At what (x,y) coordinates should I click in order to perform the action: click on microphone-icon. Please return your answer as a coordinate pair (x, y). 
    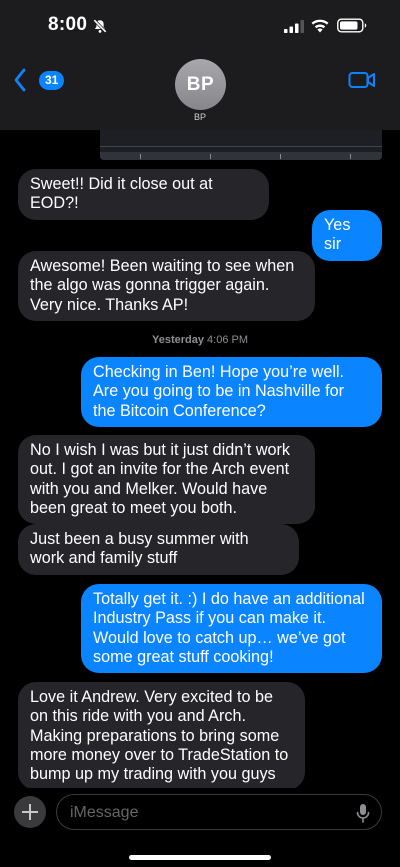
    Looking at the image, I should click on (363, 813).